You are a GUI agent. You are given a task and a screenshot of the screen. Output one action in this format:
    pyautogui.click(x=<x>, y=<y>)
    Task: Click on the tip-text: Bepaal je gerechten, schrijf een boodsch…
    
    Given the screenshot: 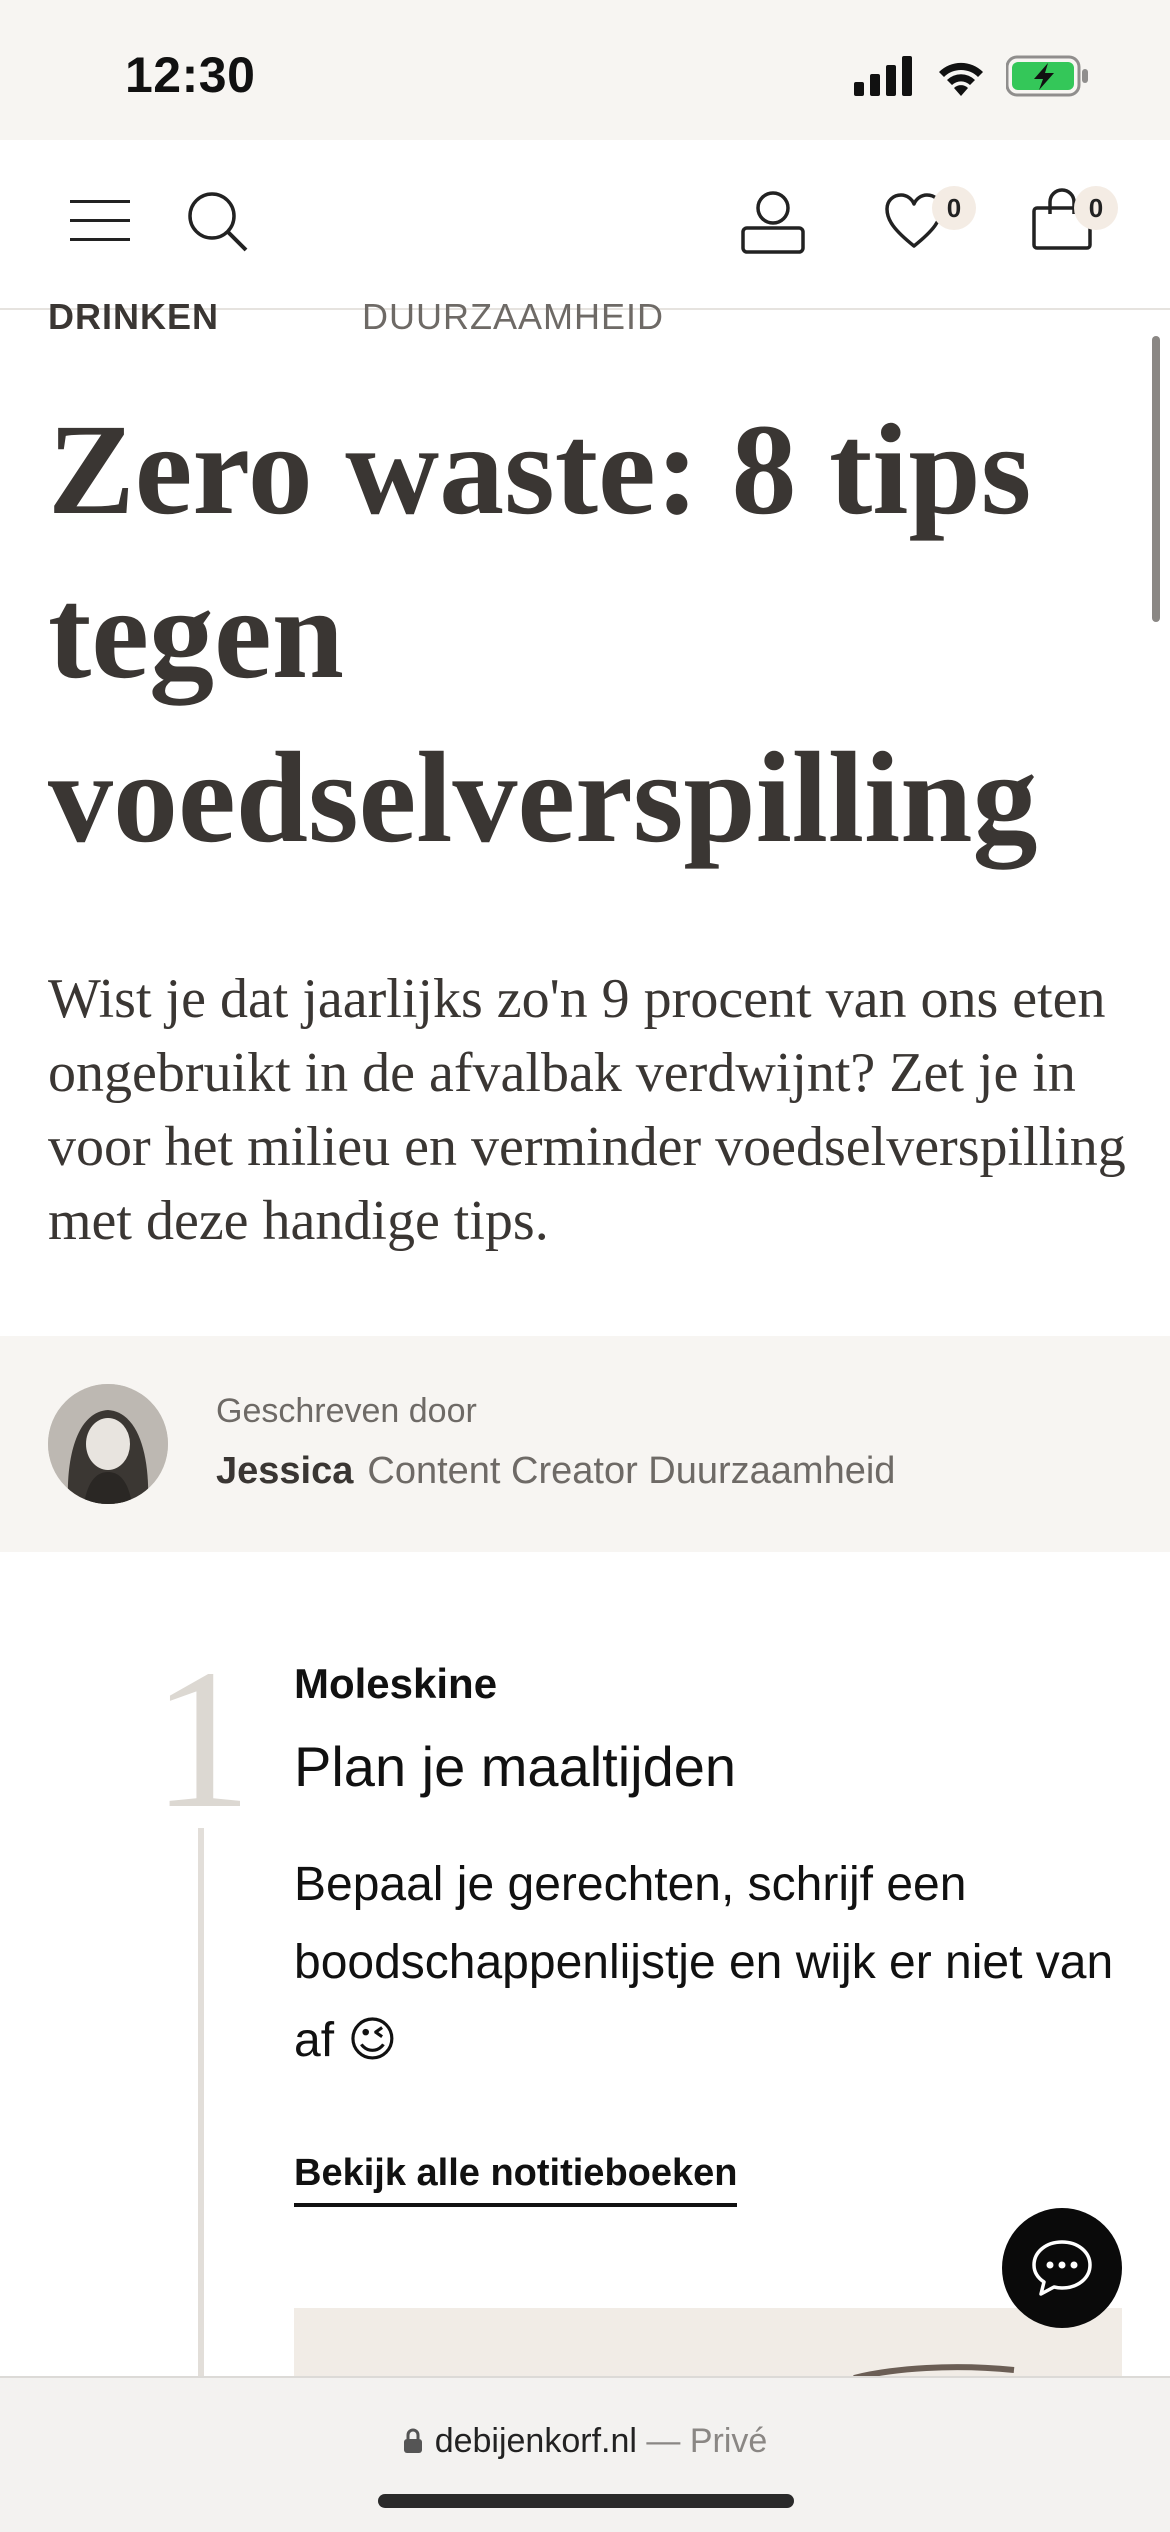 What is the action you would take?
    pyautogui.click(x=704, y=1962)
    